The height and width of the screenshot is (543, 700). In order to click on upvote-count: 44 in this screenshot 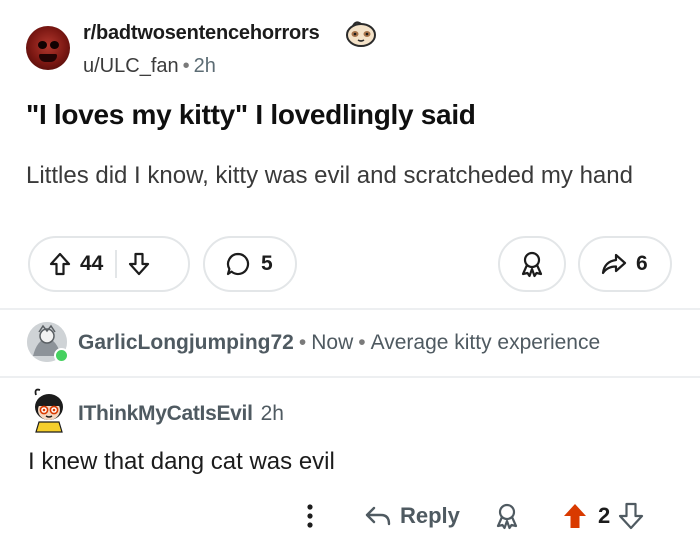, I will do `click(92, 263)`.